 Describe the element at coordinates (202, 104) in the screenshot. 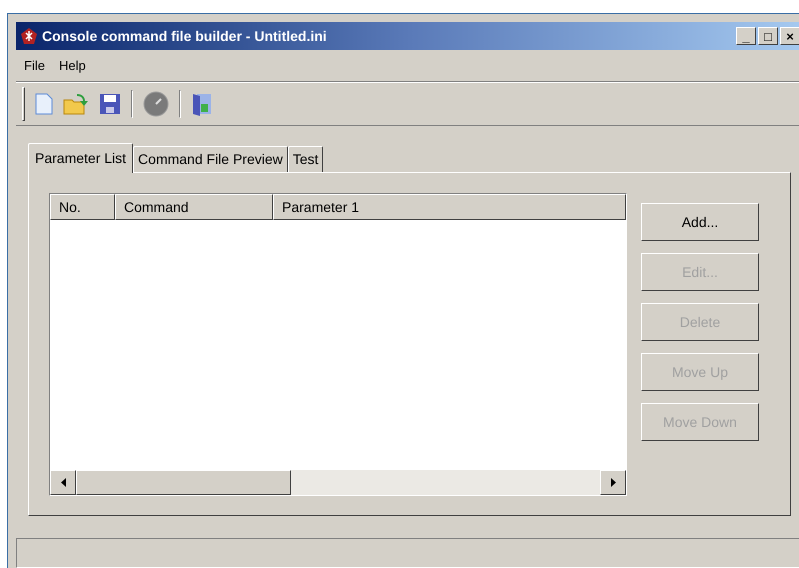

I see `door-icon` at that location.